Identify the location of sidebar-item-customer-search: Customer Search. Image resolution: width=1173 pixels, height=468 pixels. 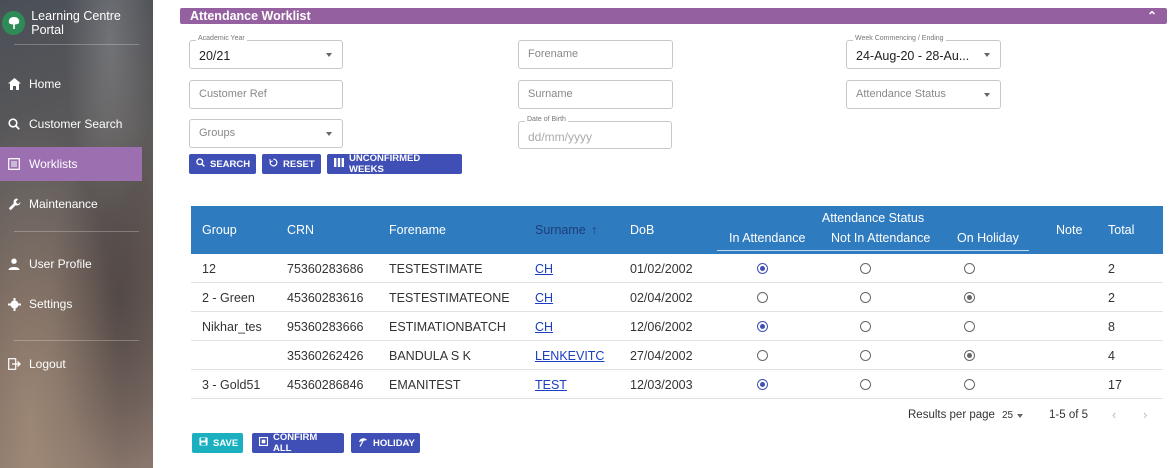
(76, 124).